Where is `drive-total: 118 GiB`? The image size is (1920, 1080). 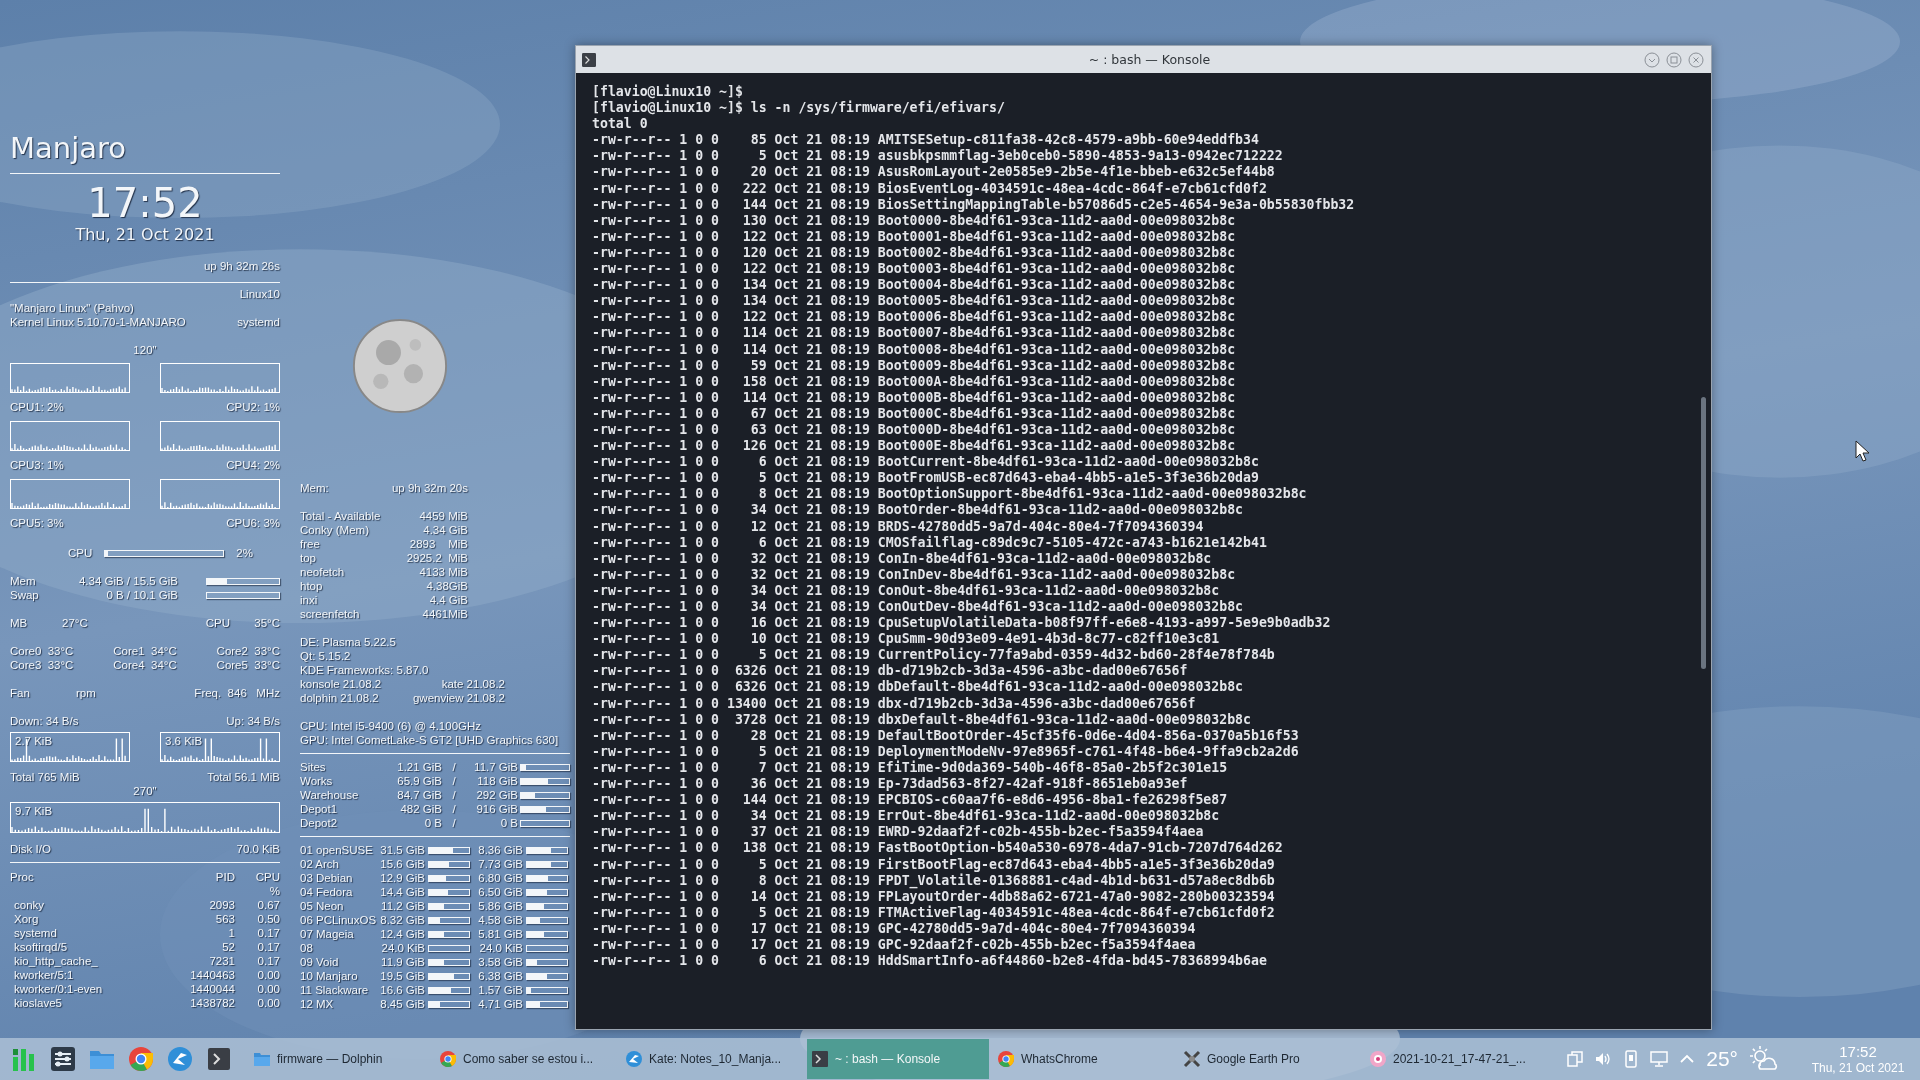
drive-total: 118 GiB is located at coordinates (497, 781).